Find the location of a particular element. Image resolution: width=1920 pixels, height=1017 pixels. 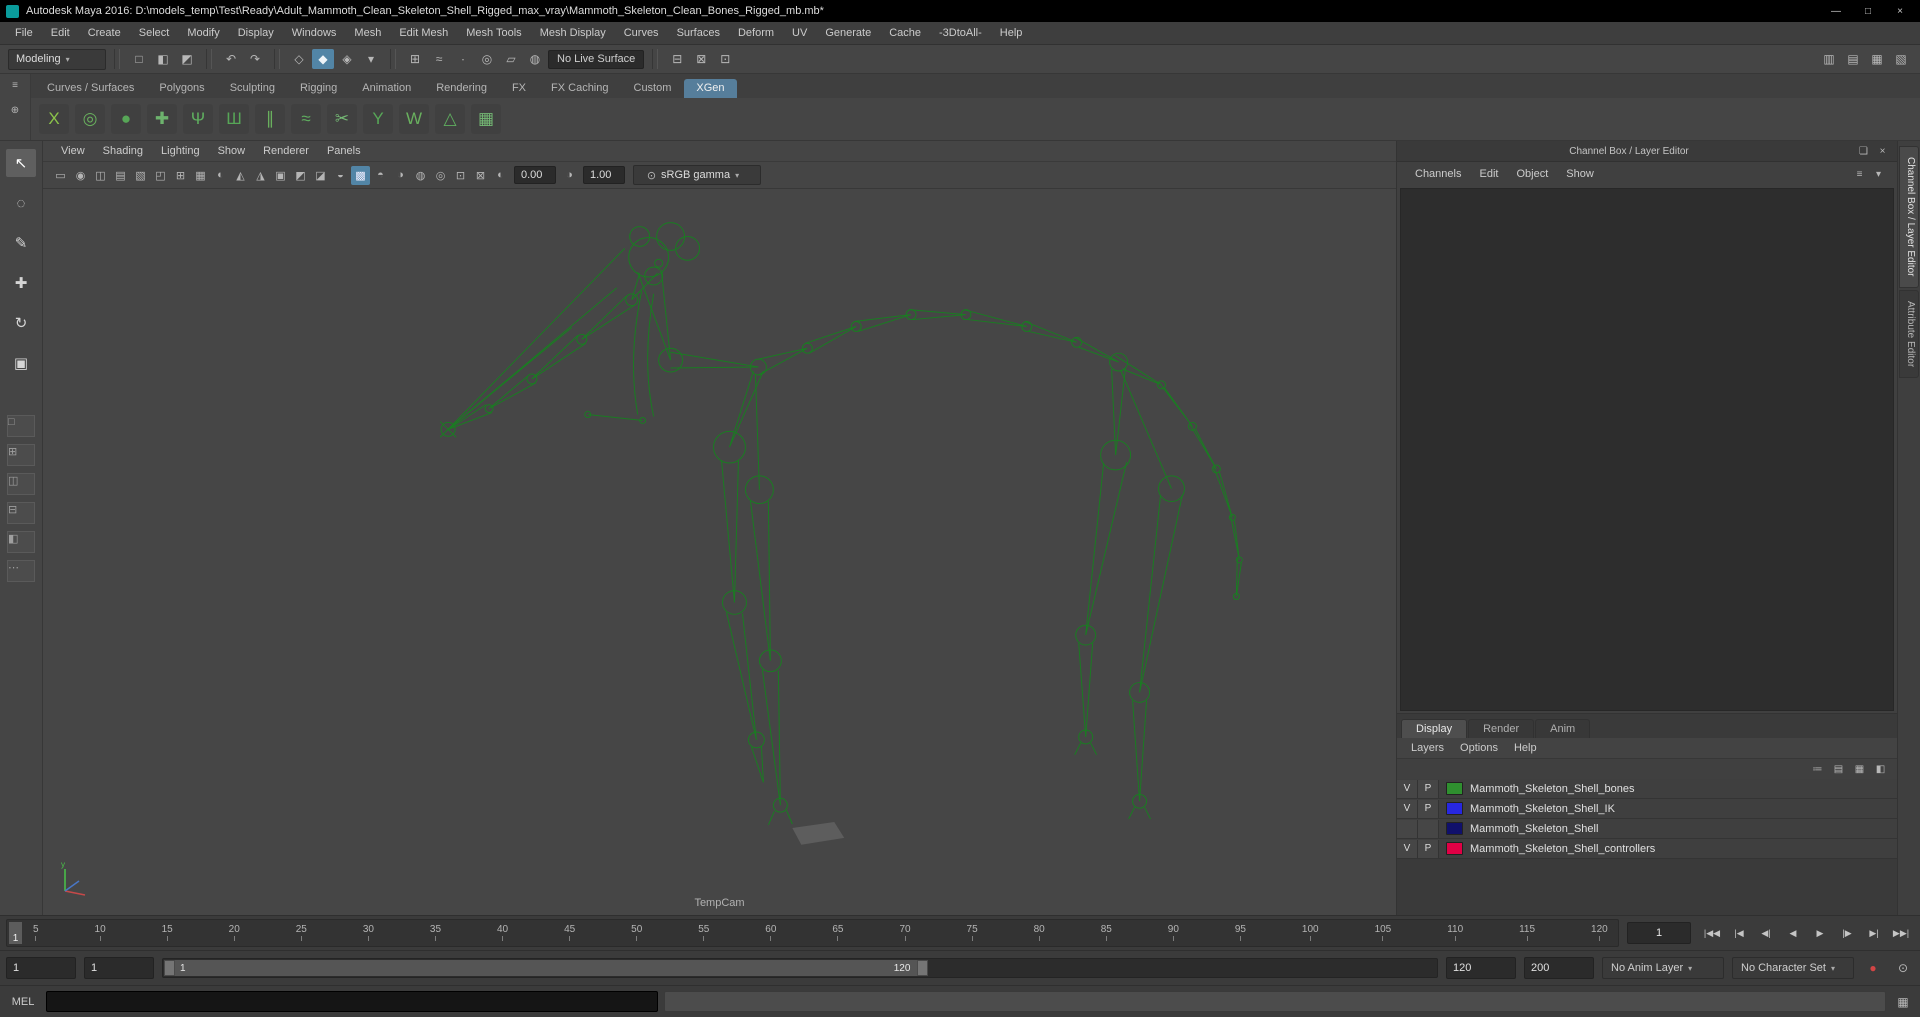

close-panel-icon: × is located at coordinates (1882, 151).